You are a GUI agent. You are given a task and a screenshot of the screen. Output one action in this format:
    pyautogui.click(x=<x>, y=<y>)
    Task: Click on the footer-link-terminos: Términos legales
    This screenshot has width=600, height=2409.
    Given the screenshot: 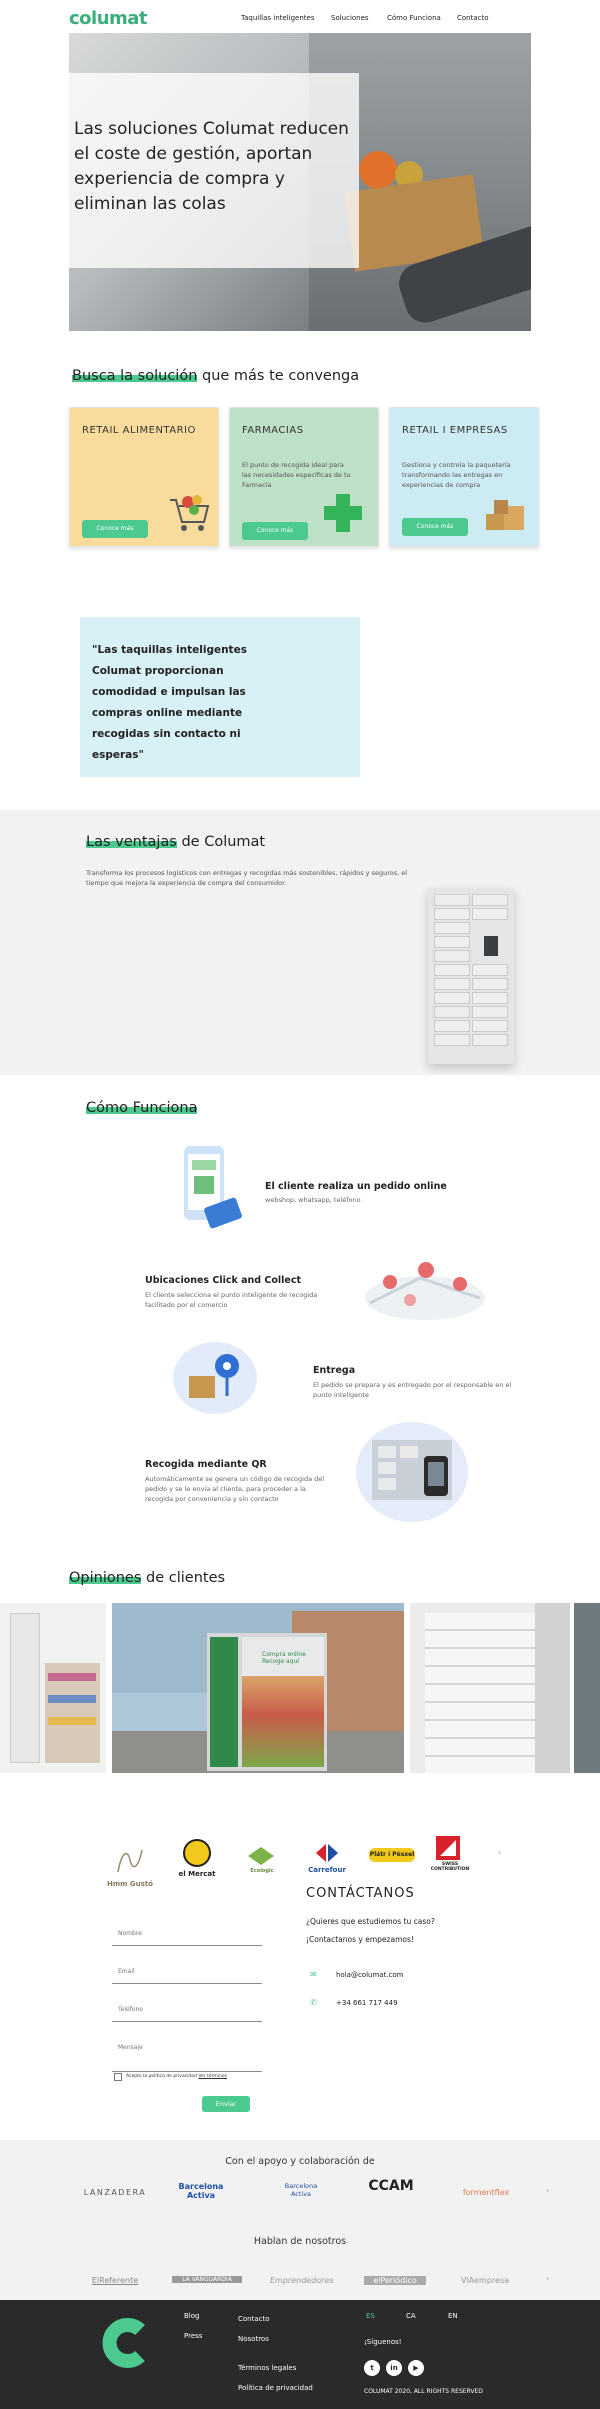 What is the action you would take?
    pyautogui.click(x=267, y=2368)
    